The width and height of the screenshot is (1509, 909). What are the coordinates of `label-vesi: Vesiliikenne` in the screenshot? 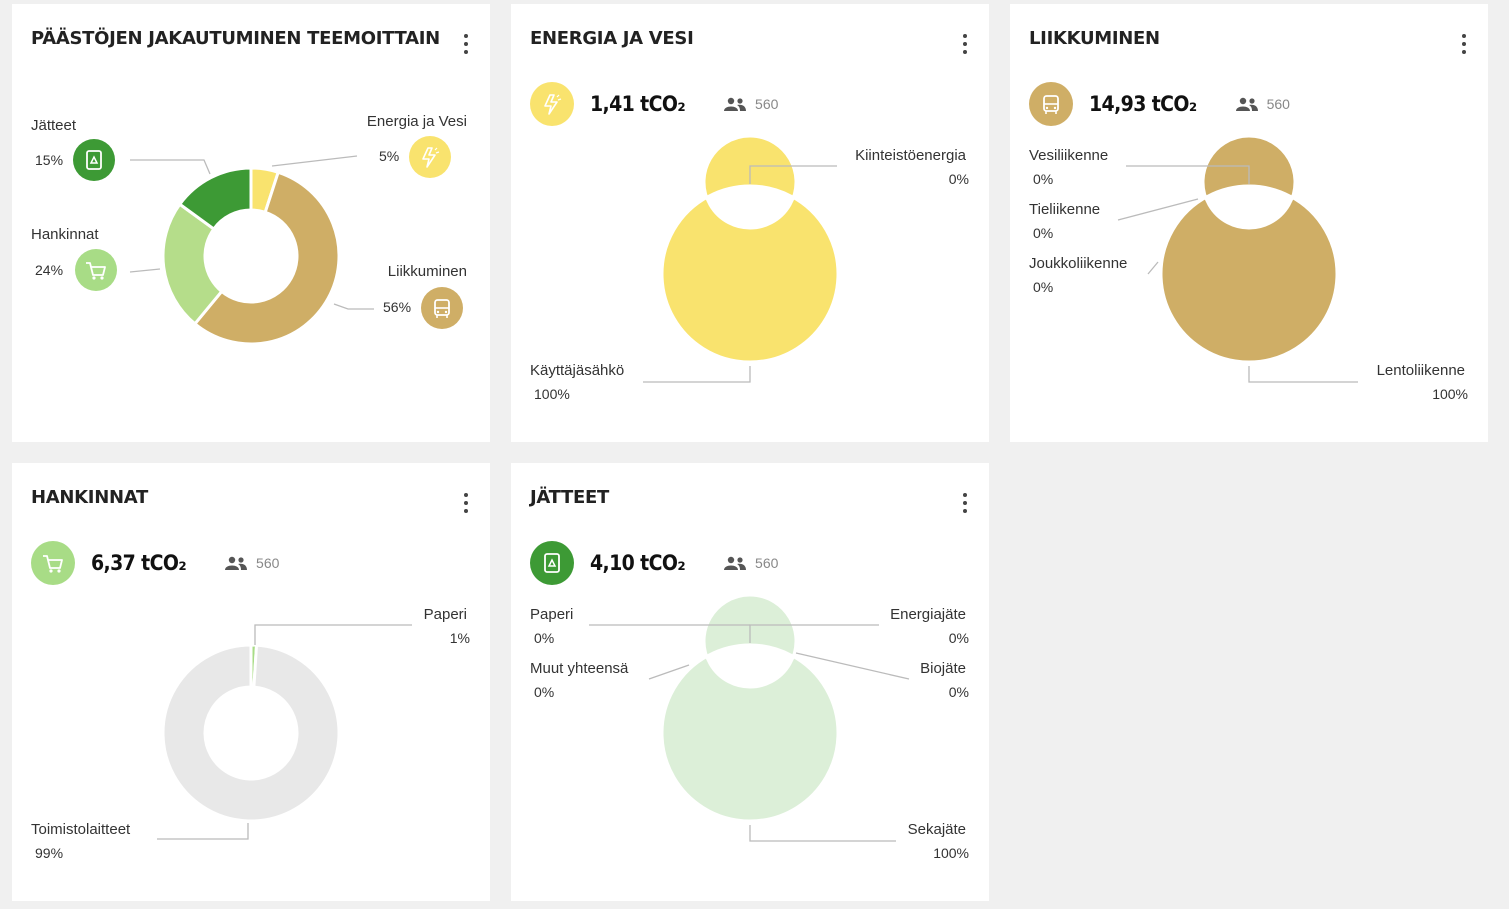 It's located at (1068, 155).